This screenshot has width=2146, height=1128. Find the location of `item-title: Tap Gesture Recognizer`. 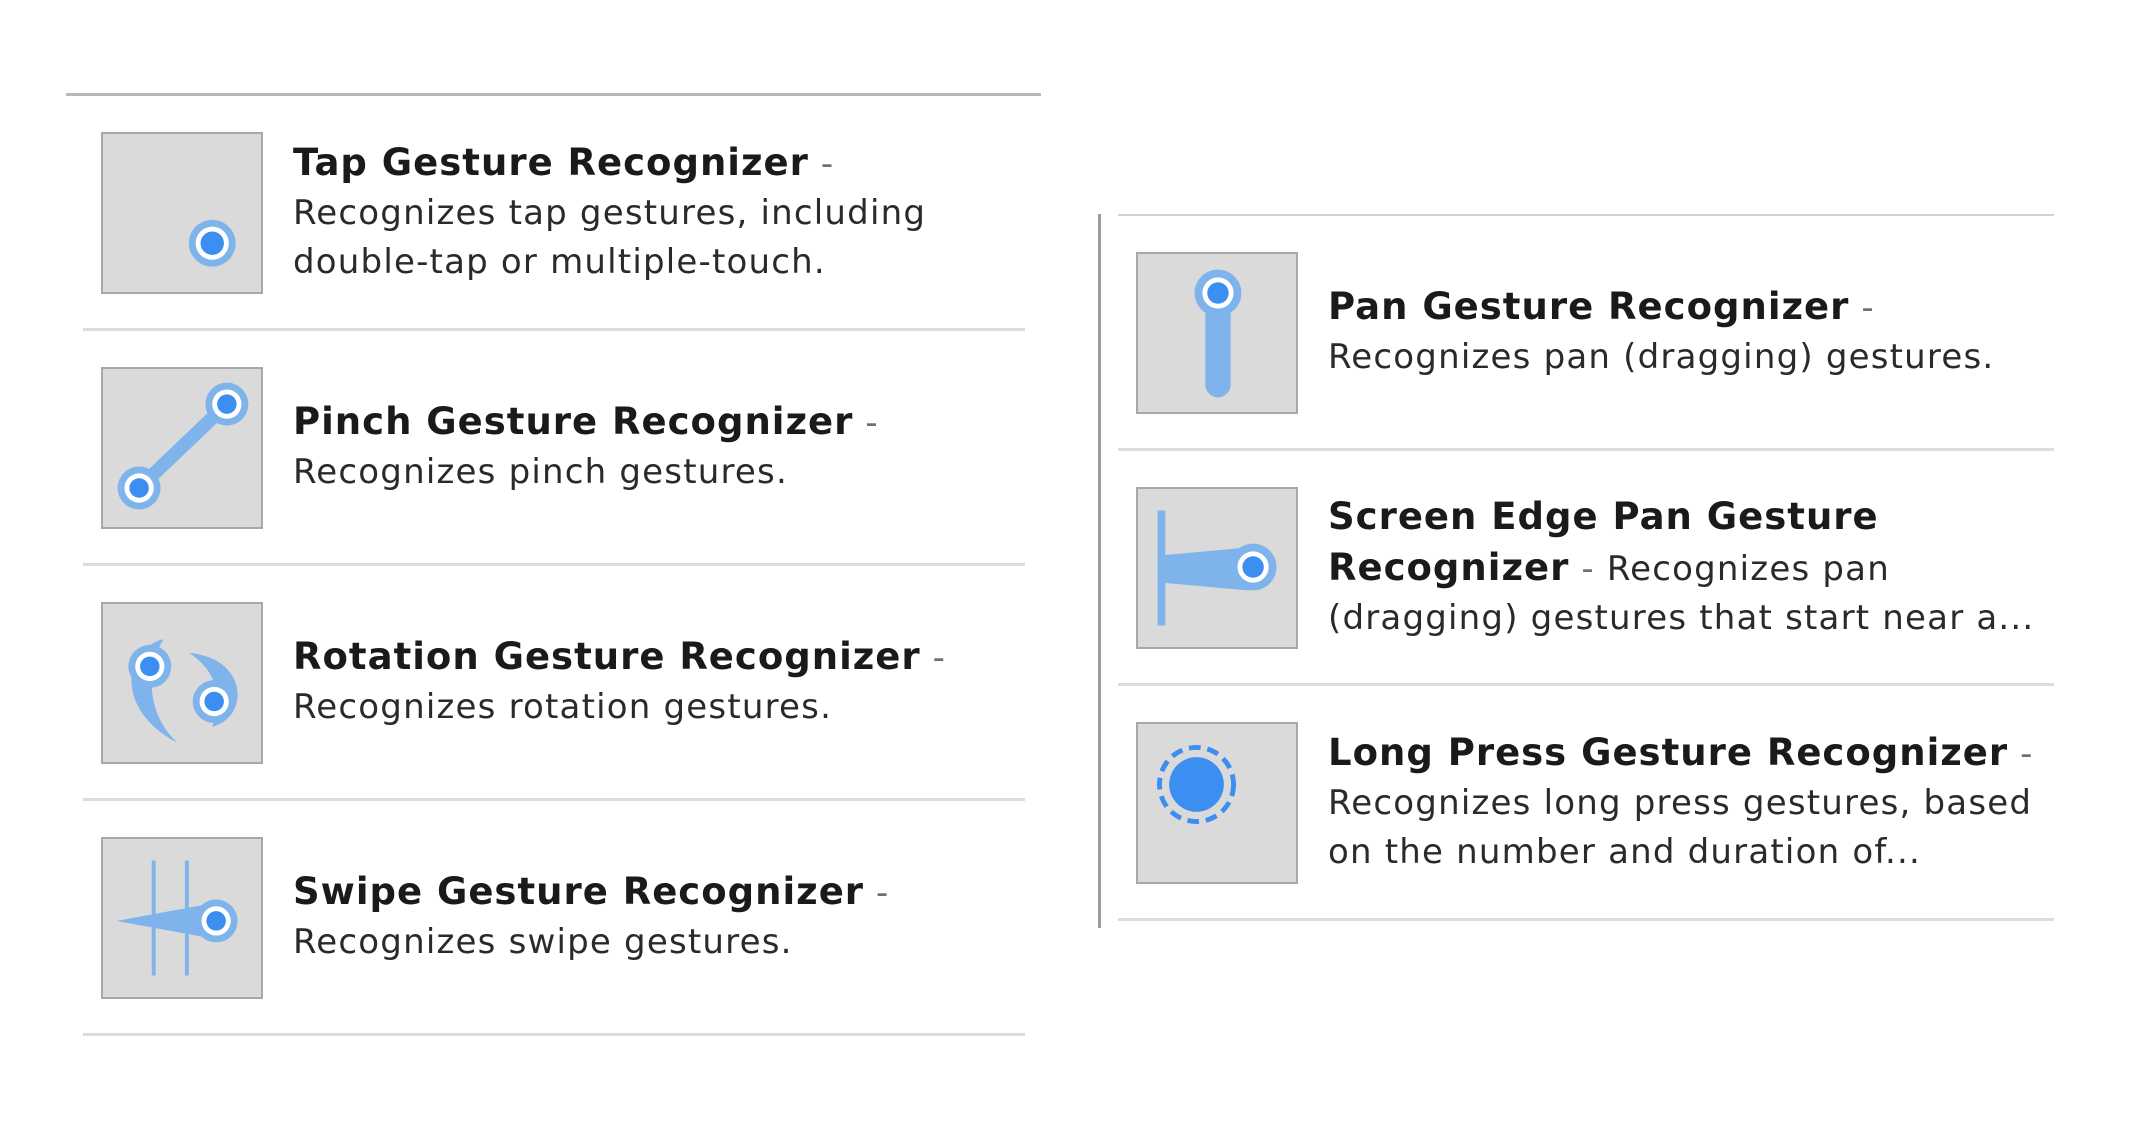

item-title: Tap Gesture Recognizer is located at coordinates (551, 162).